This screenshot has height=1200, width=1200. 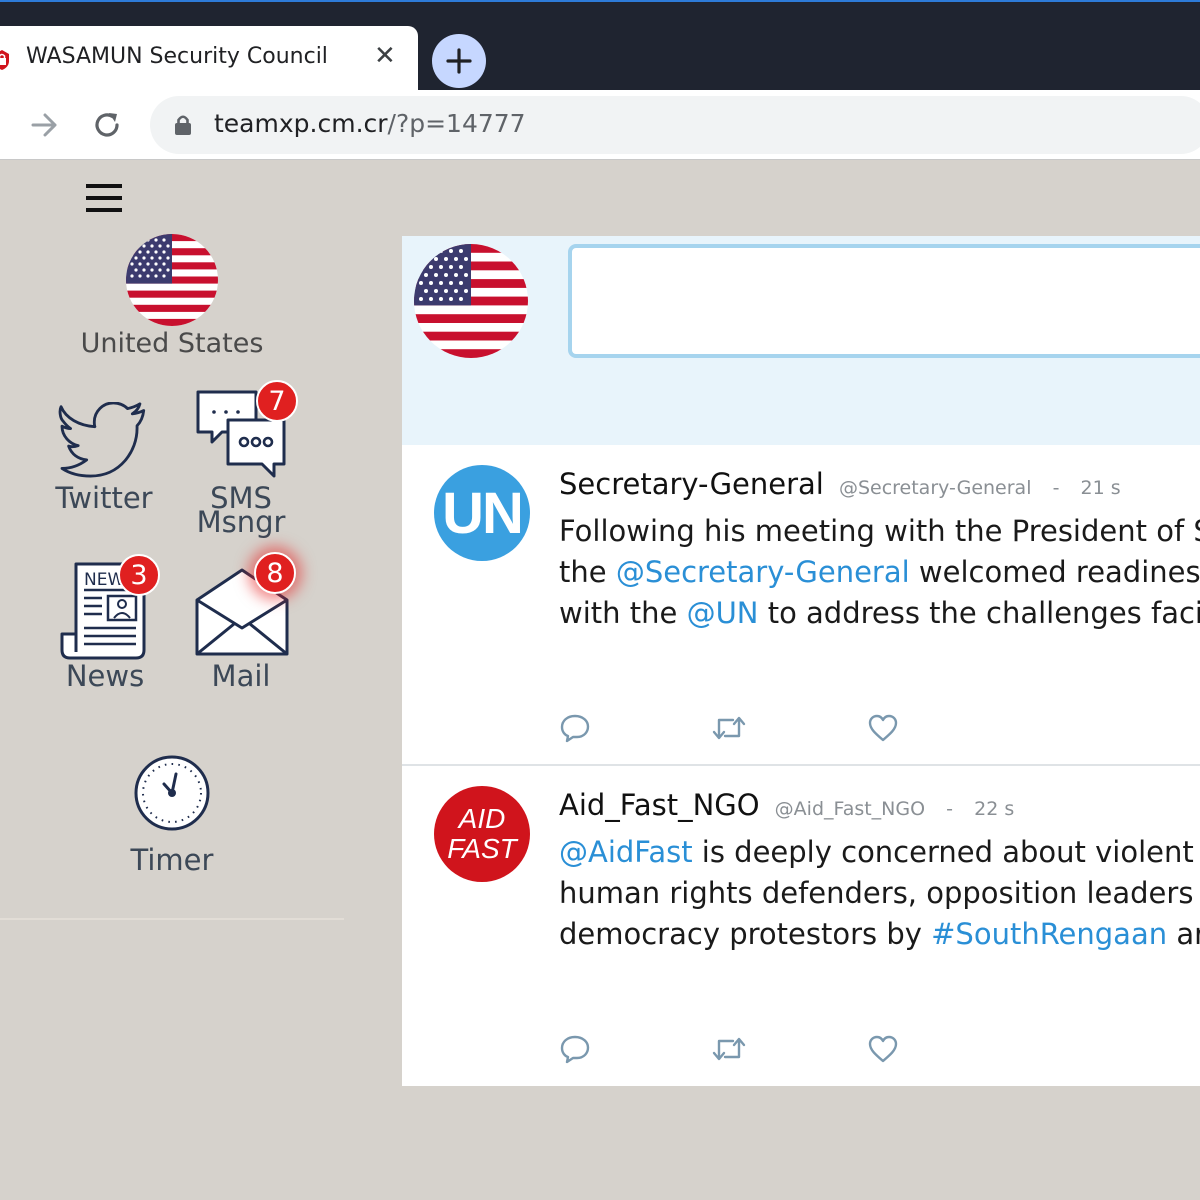 I want to click on tweet-text: to address the challenges facin, so click(x=979, y=613).